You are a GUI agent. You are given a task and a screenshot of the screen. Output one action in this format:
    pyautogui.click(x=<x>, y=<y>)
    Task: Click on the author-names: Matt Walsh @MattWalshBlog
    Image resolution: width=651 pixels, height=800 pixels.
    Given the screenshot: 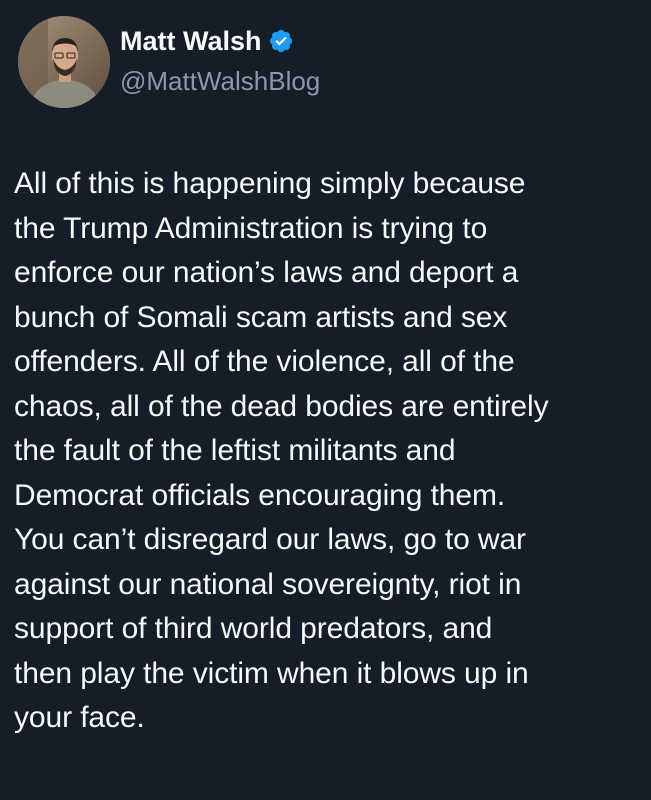 What is the action you would take?
    pyautogui.click(x=220, y=59)
    